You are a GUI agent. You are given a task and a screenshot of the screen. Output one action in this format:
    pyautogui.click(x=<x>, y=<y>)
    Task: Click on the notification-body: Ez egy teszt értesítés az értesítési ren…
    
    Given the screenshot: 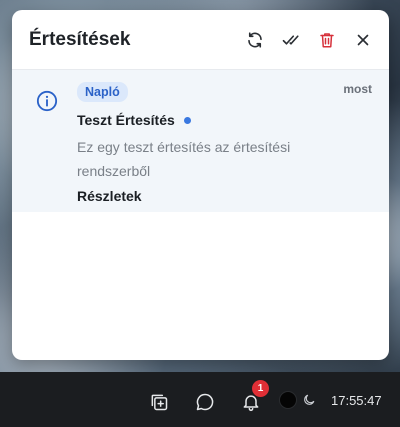 What is the action you would take?
    pyautogui.click(x=184, y=159)
    